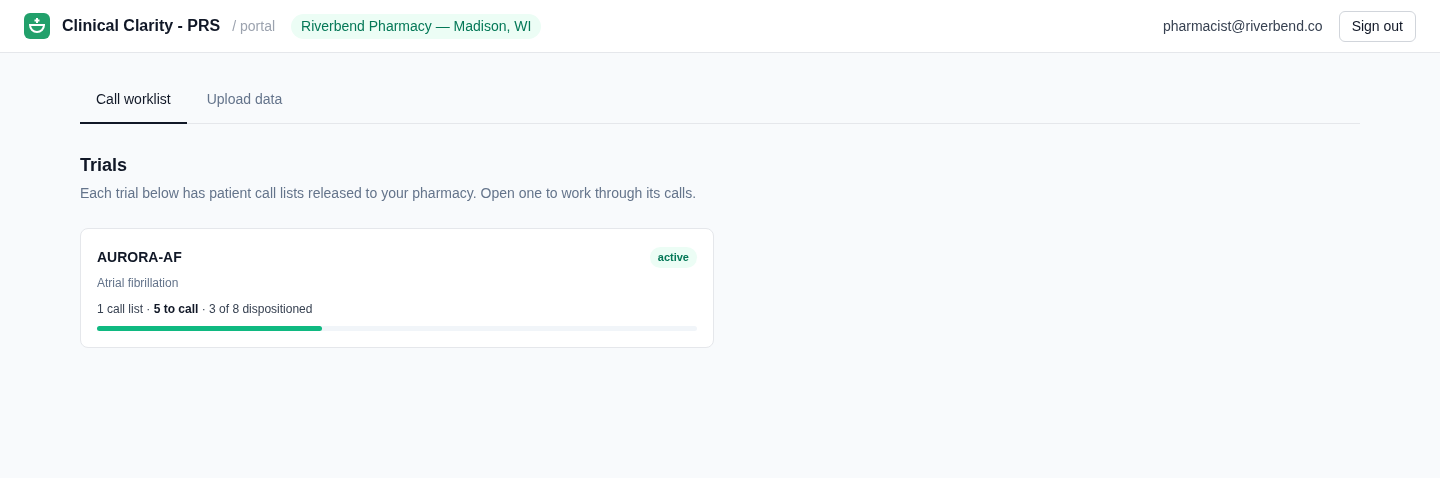  What do you see at coordinates (673, 257) in the screenshot?
I see `status-badge: active` at bounding box center [673, 257].